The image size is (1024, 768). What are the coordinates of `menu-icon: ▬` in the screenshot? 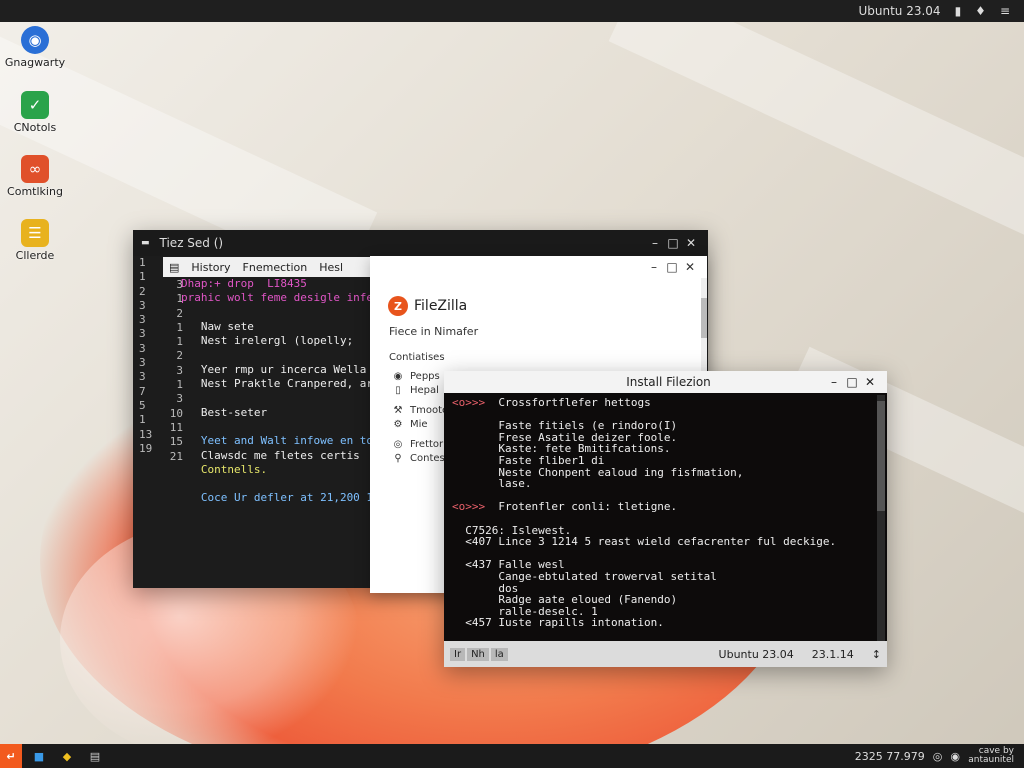 It's located at (145, 243).